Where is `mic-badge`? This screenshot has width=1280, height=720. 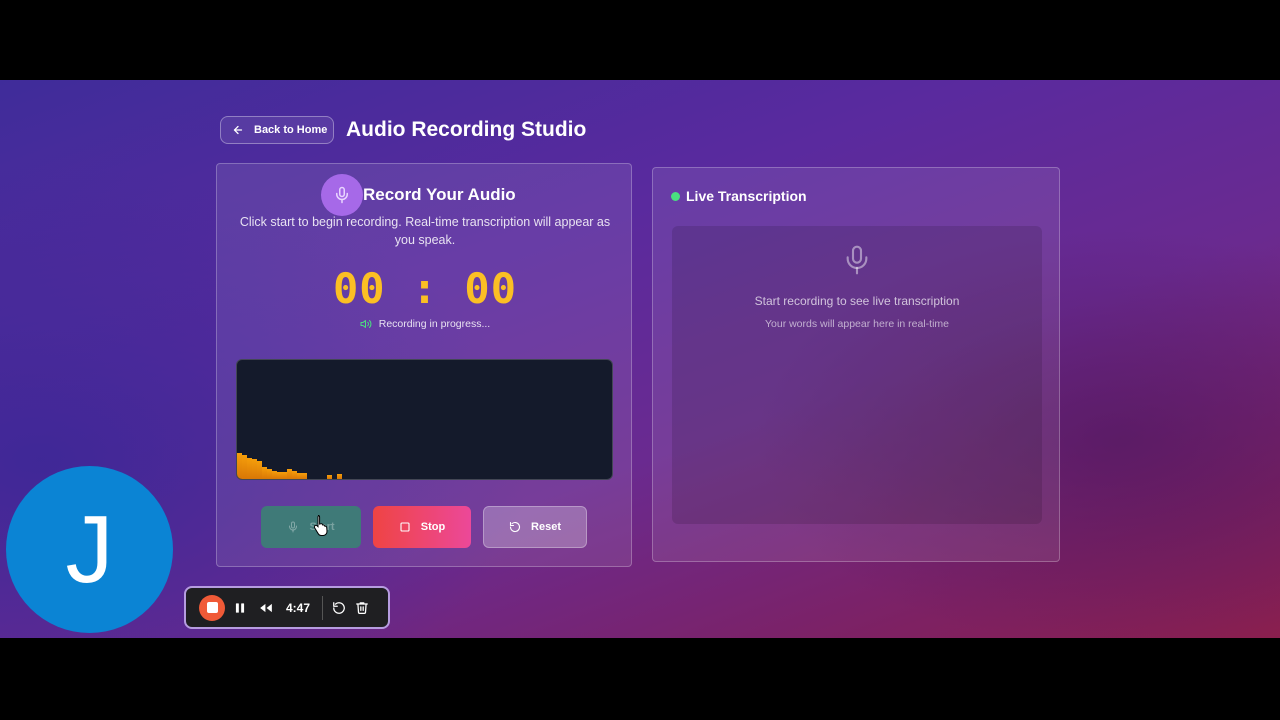 mic-badge is located at coordinates (342, 195).